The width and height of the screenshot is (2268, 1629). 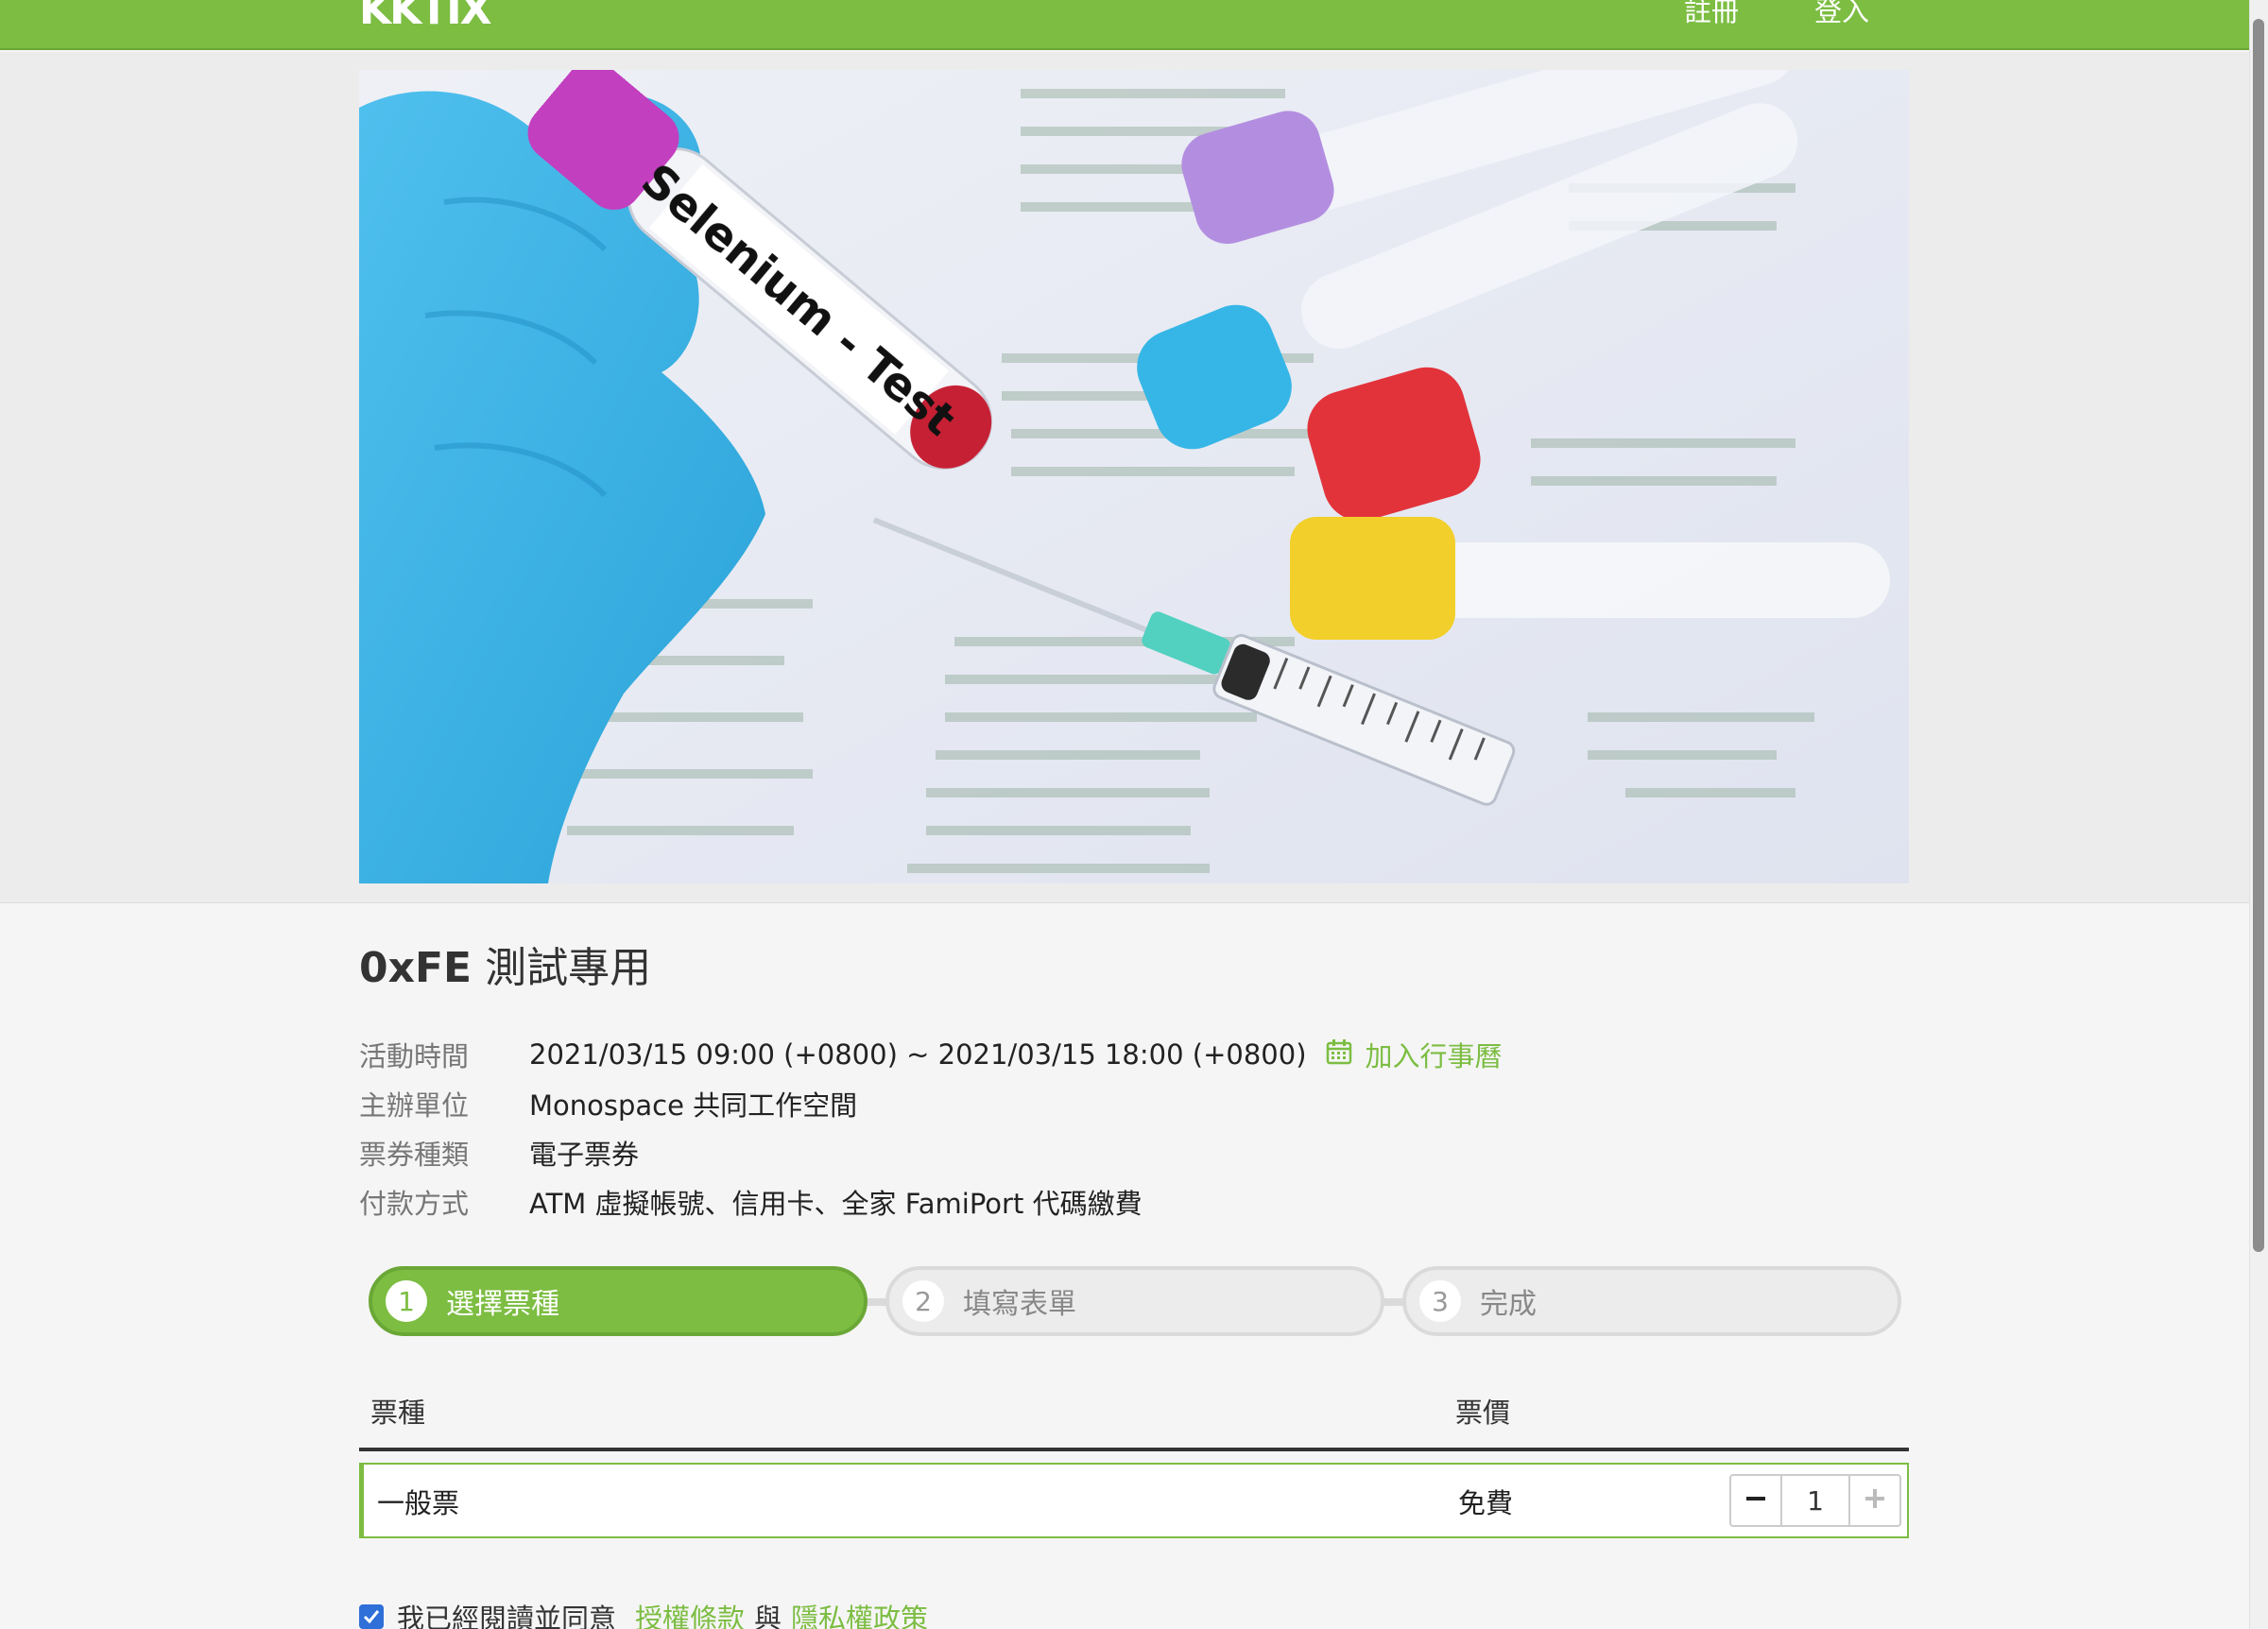 I want to click on add-to-calendar-label: 加入行事曆, so click(x=1434, y=1056).